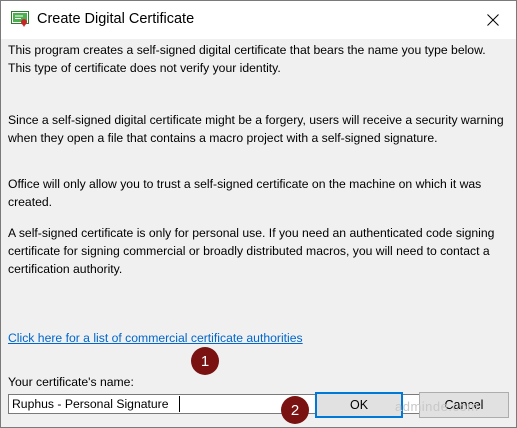 Image resolution: width=517 pixels, height=428 pixels. I want to click on step-1-badge: 1, so click(205, 361).